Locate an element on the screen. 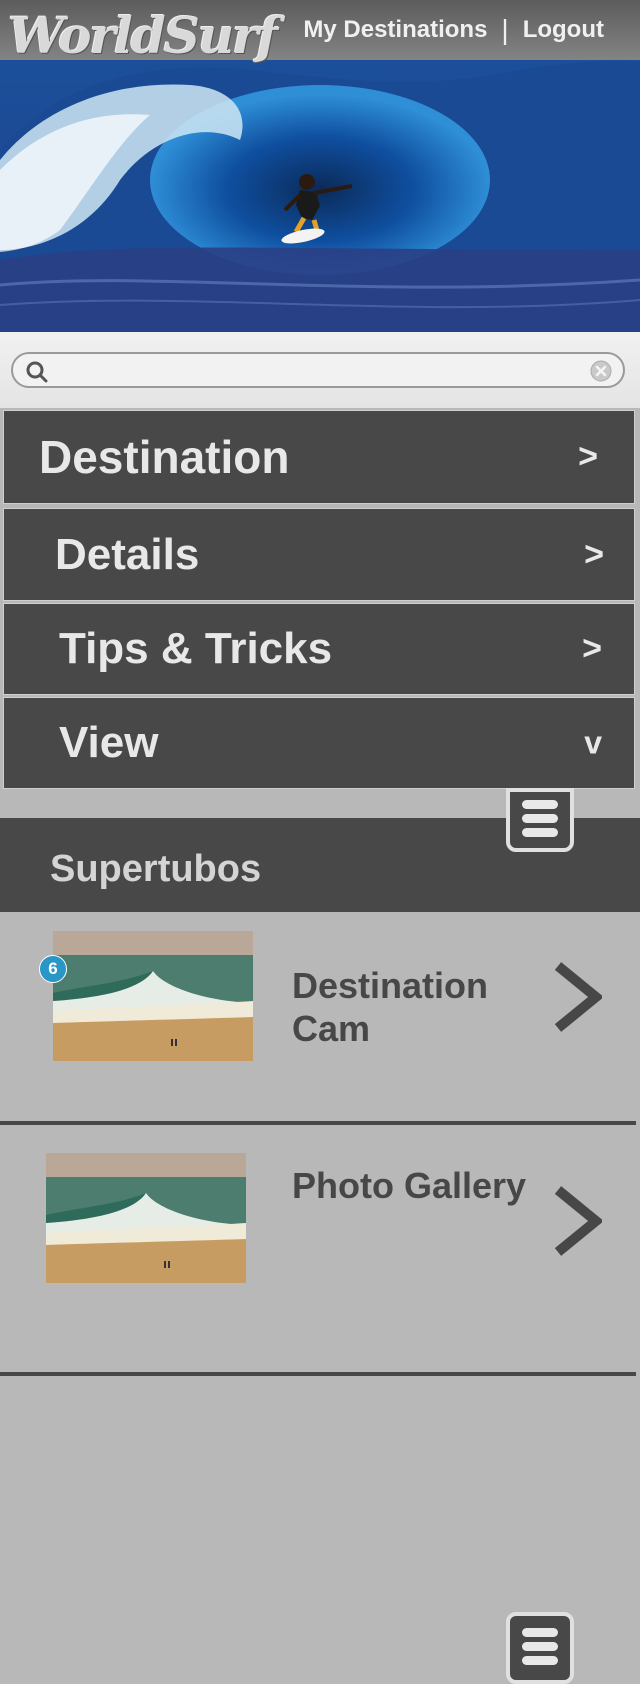 This screenshot has height=1684, width=640. search-bar is located at coordinates (320, 370).